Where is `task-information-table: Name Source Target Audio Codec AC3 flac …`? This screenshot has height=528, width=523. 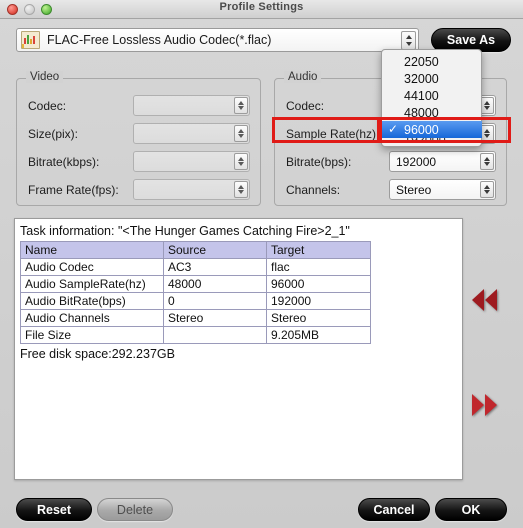
task-information-table: Name Source Target Audio Codec AC3 flac … is located at coordinates (195, 292).